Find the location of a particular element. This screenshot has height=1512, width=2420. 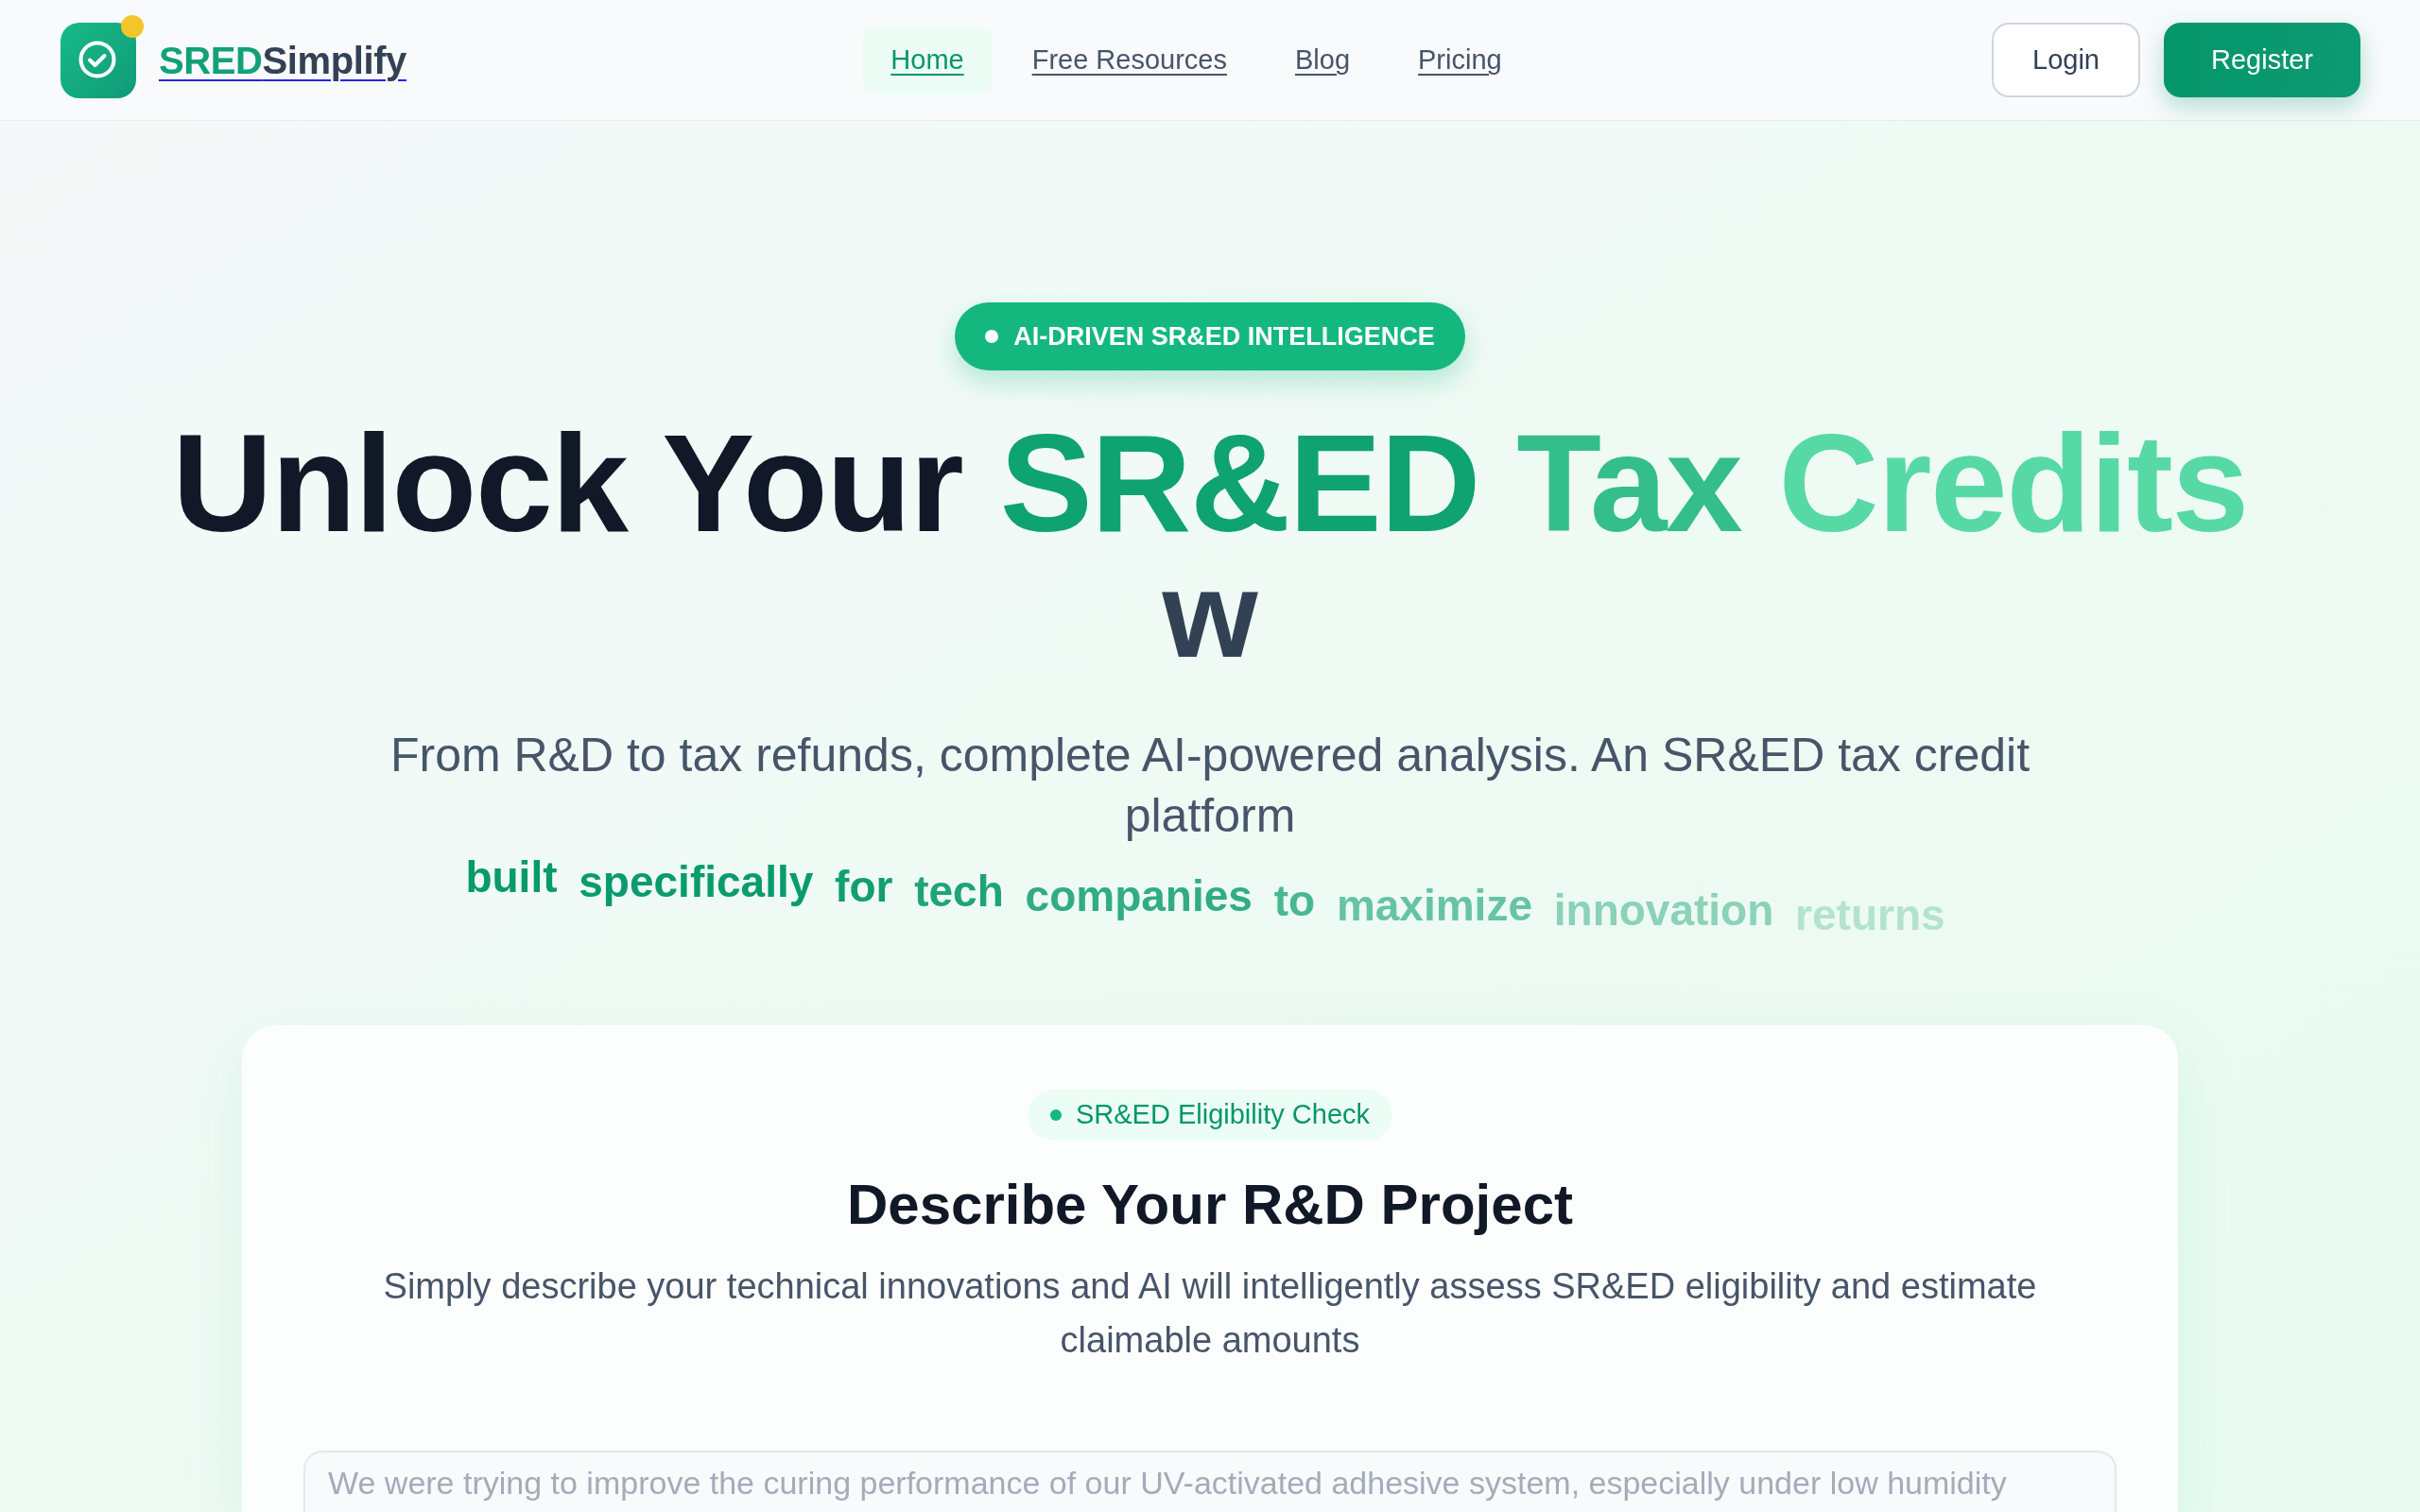

nav-link: Home is located at coordinates (927, 60).